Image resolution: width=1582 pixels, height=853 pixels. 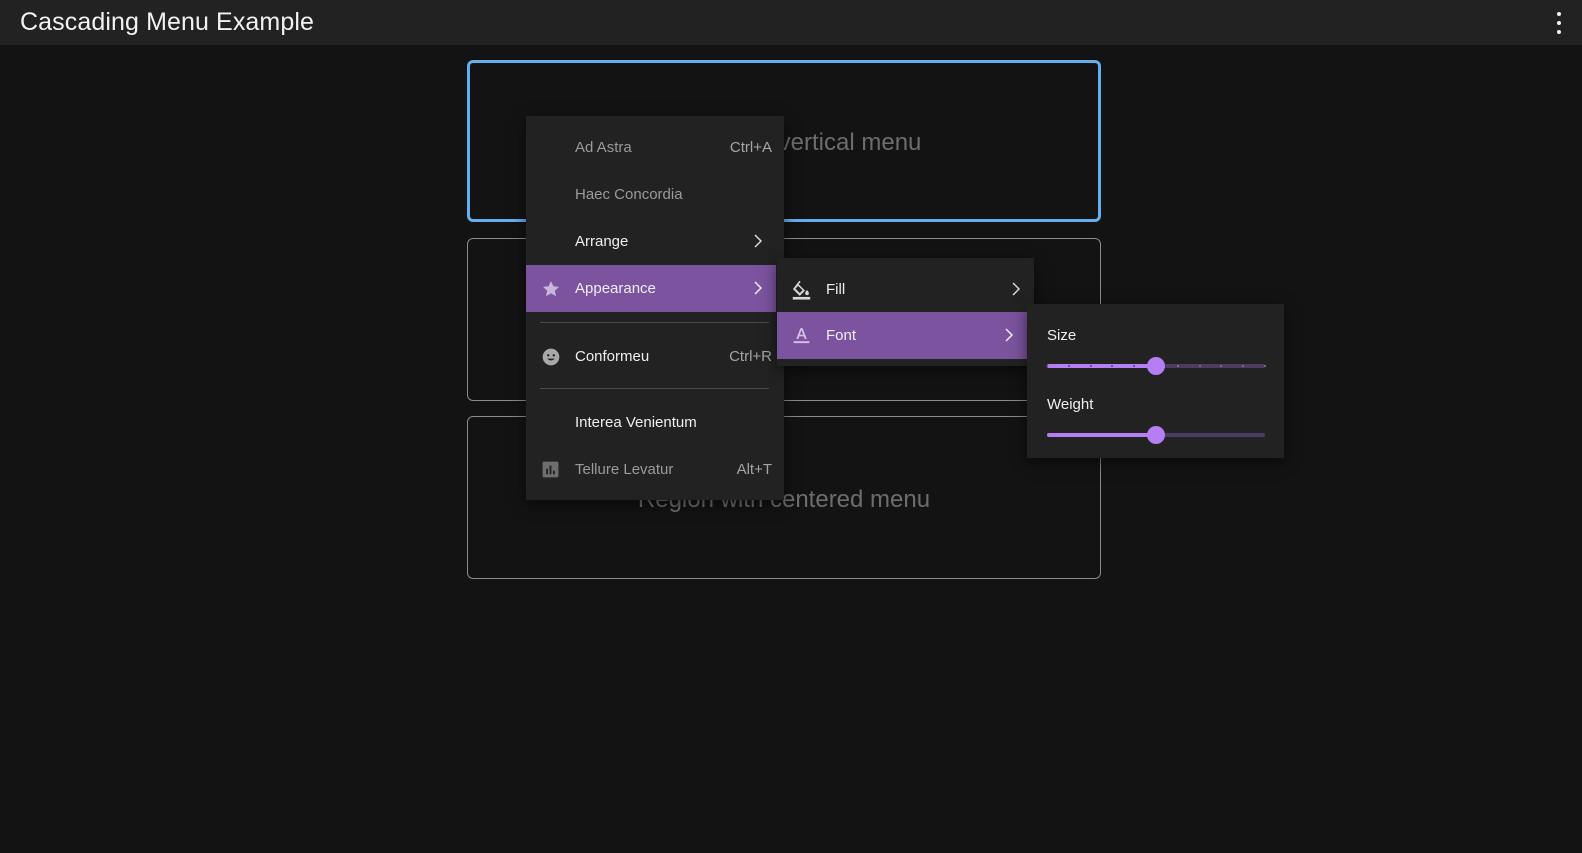 I want to click on menu-item-label: Appearance, so click(x=615, y=288).